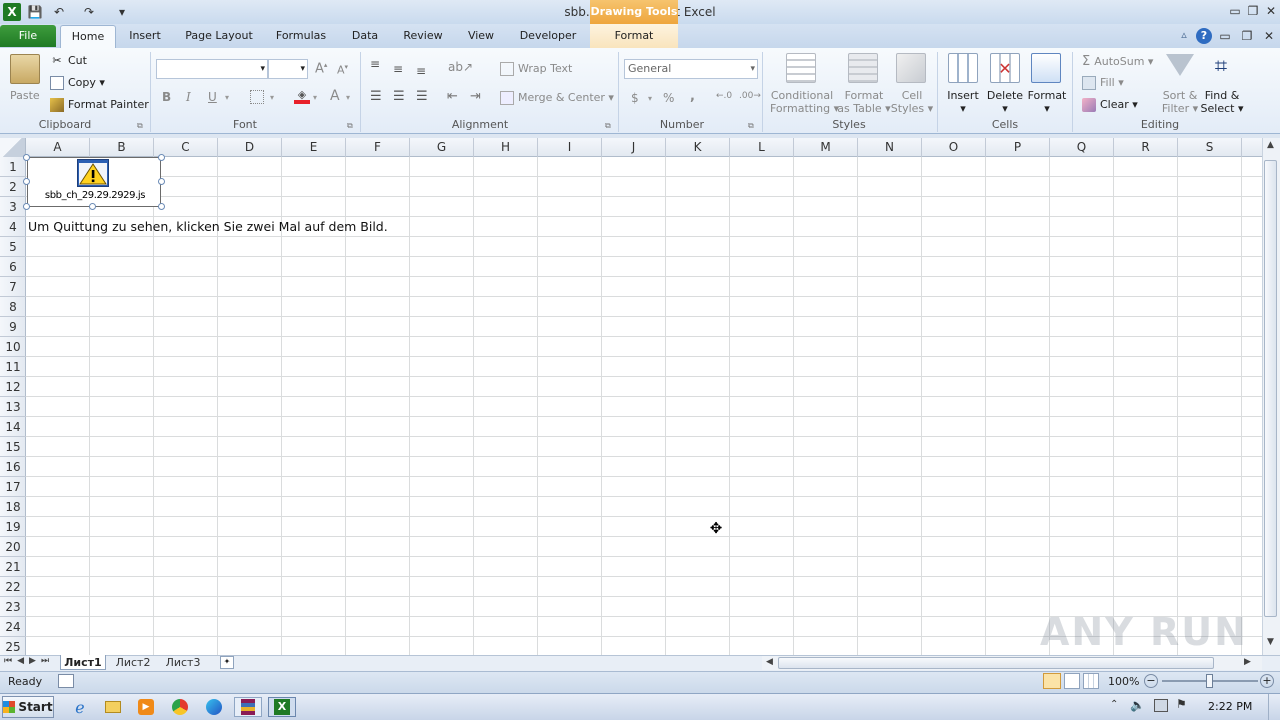 The width and height of the screenshot is (1280, 720). What do you see at coordinates (13, 607) in the screenshot?
I see `row-header-23: 23` at bounding box center [13, 607].